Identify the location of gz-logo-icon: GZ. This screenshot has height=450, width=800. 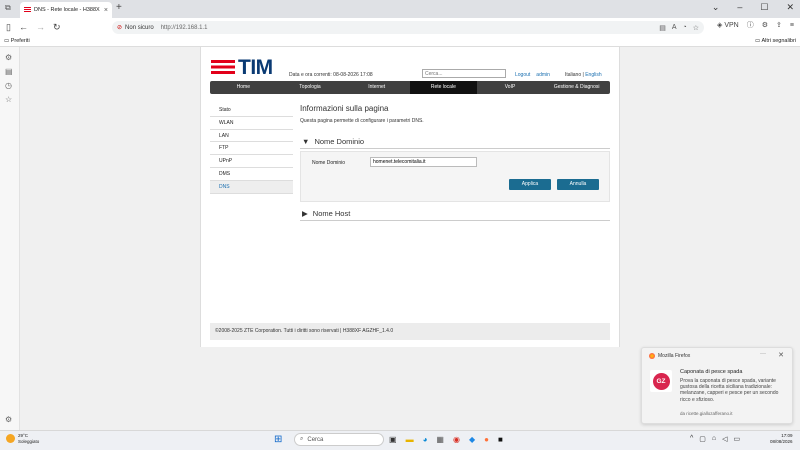
(661, 381).